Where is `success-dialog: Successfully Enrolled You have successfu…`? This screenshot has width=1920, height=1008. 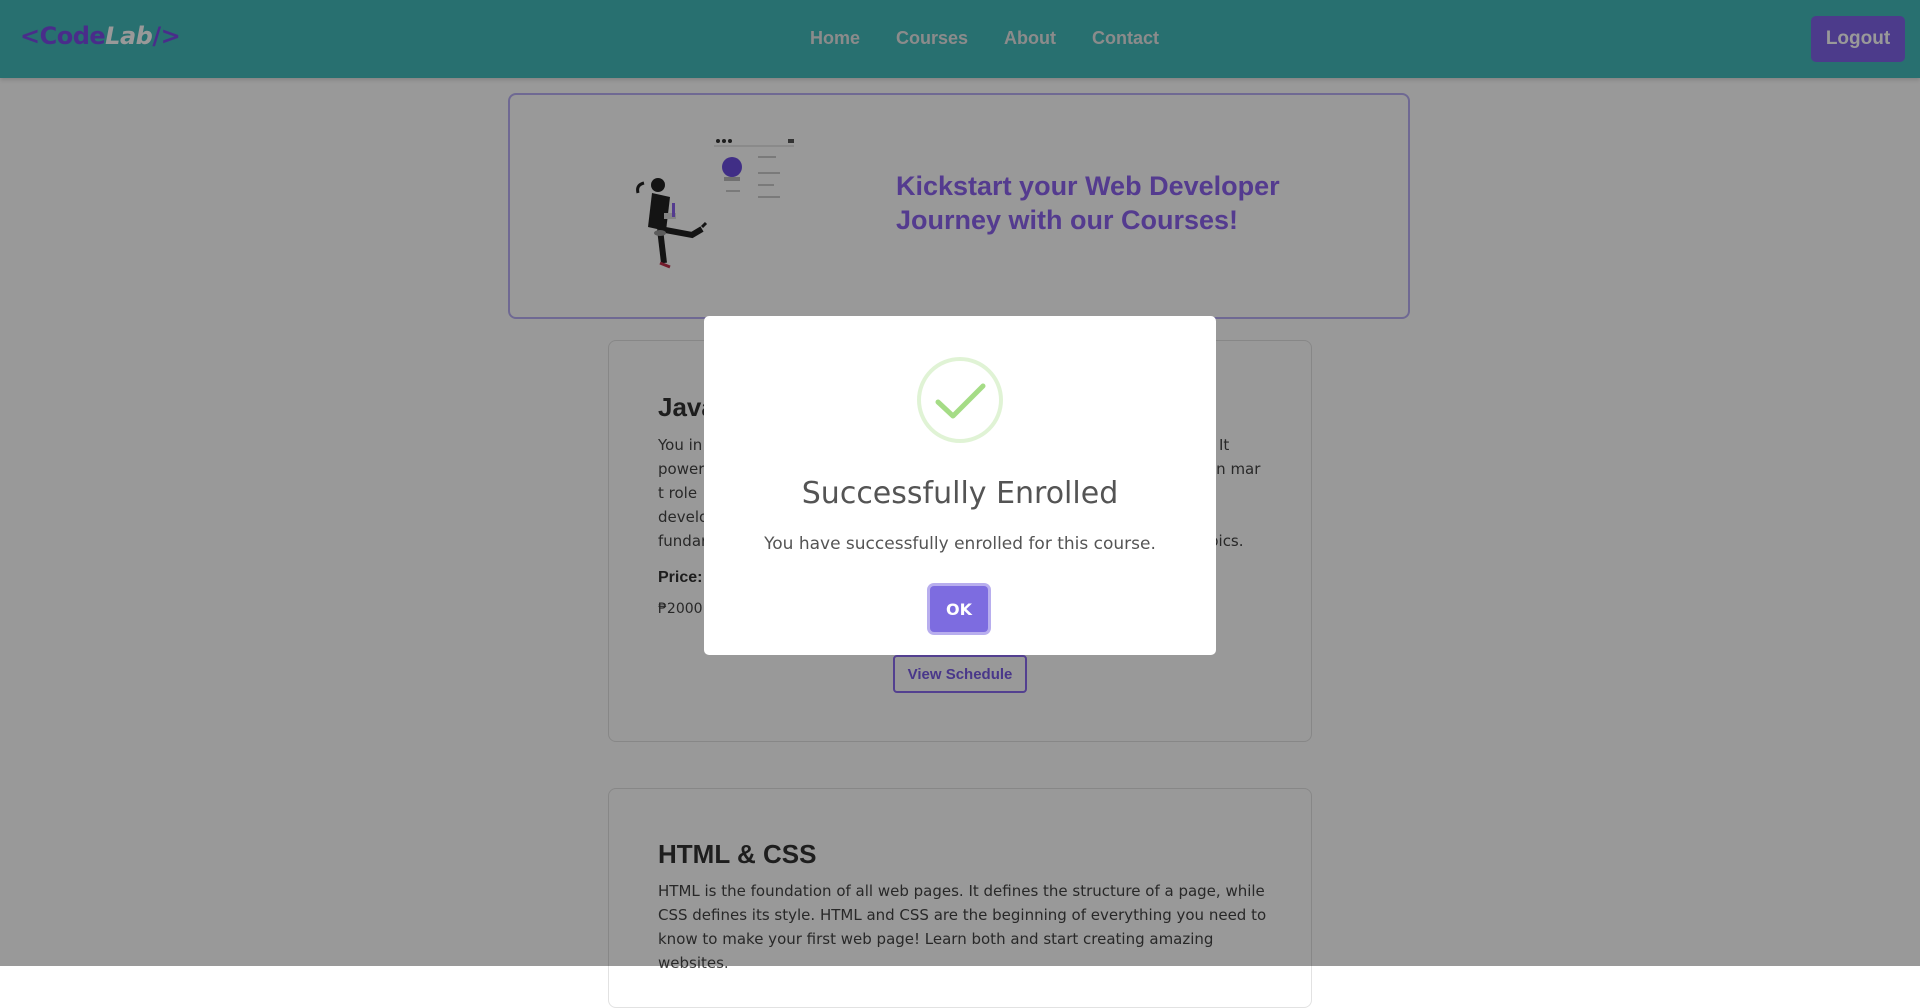 success-dialog: Successfully Enrolled You have successfu… is located at coordinates (960, 485).